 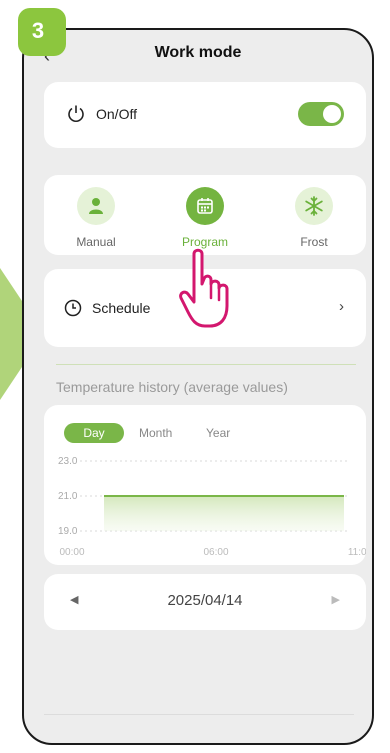 I want to click on mode-manual: Manual, so click(x=96, y=218).